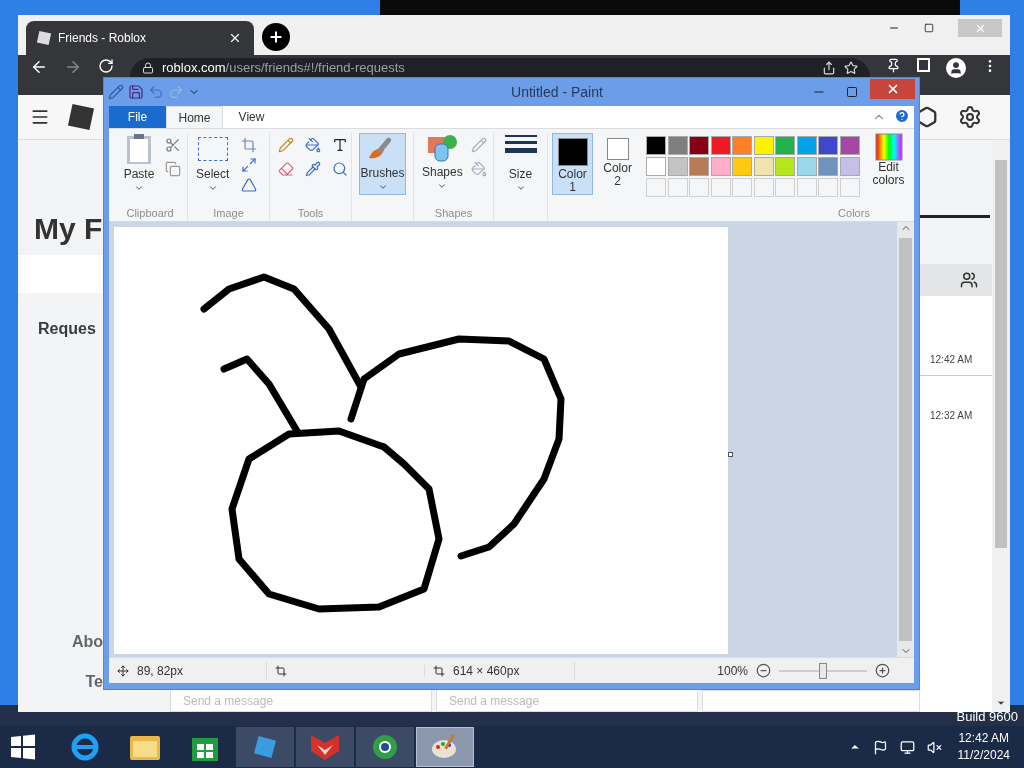 This screenshot has width=1024, height=768. Describe the element at coordinates (286, 145) in the screenshot. I see `pencil-icon` at that location.